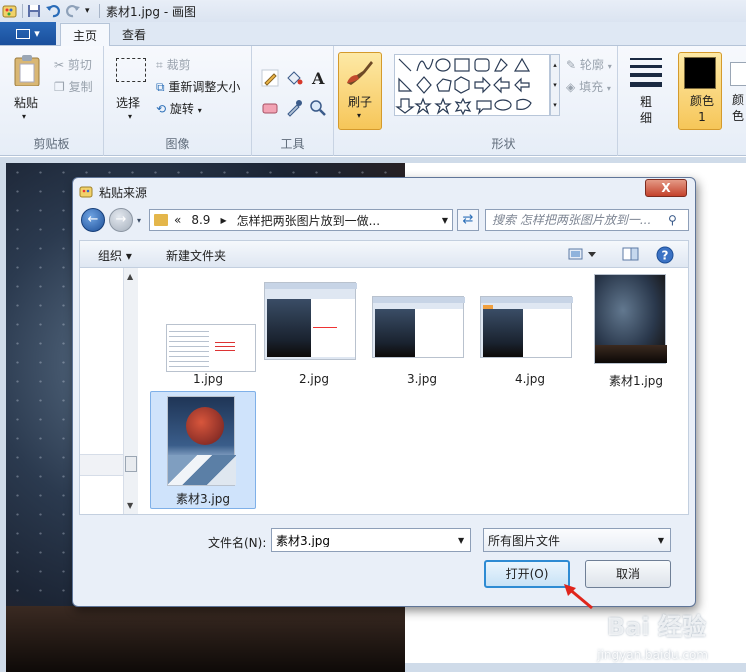  I want to click on copy-button: ❐ 复制, so click(73, 86).